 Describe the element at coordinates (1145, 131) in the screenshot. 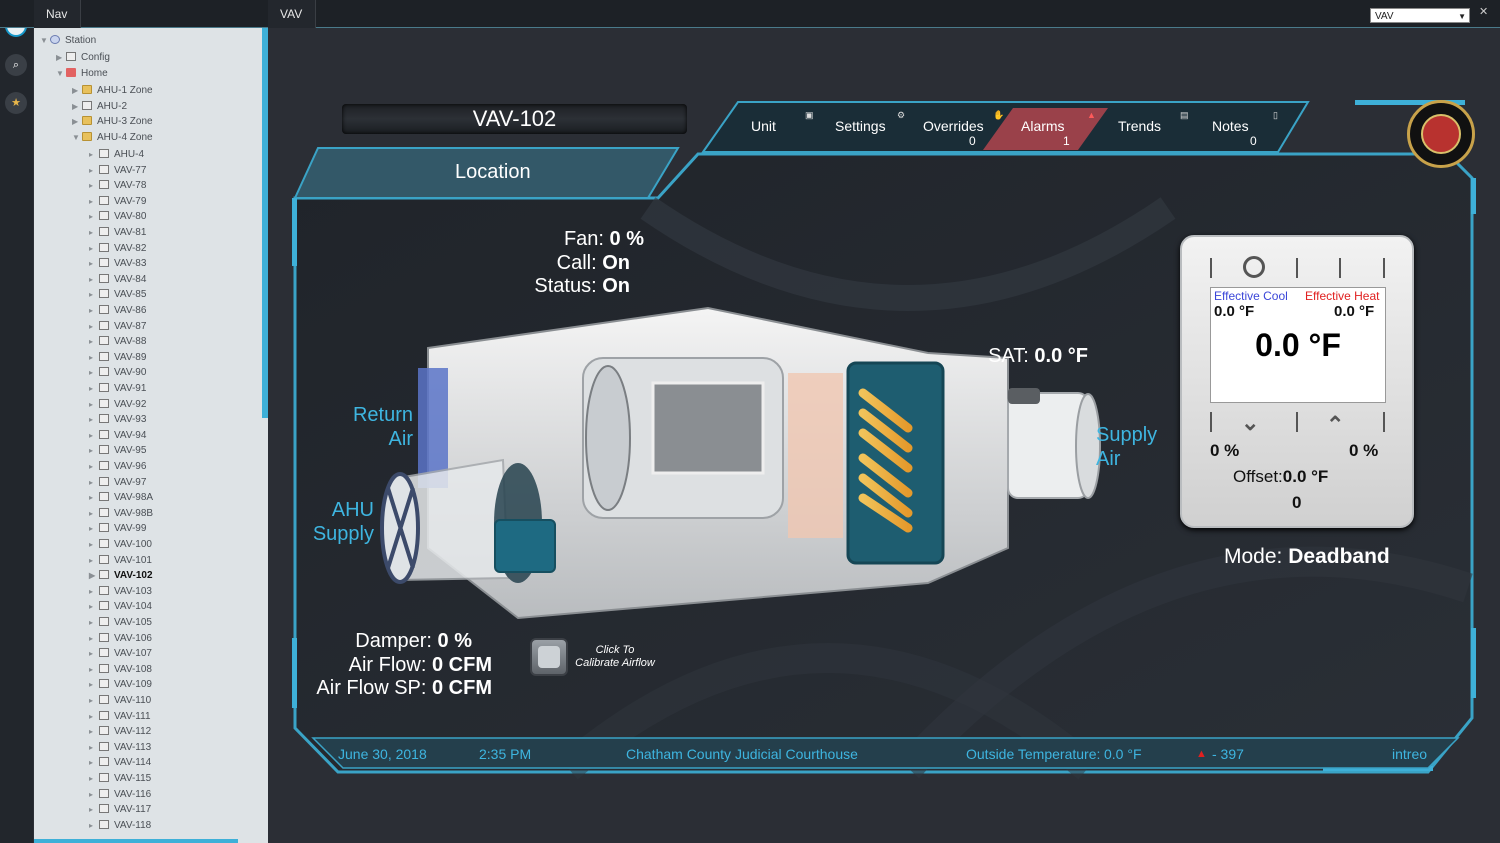

I see `tab-trends: Trends ▤` at that location.